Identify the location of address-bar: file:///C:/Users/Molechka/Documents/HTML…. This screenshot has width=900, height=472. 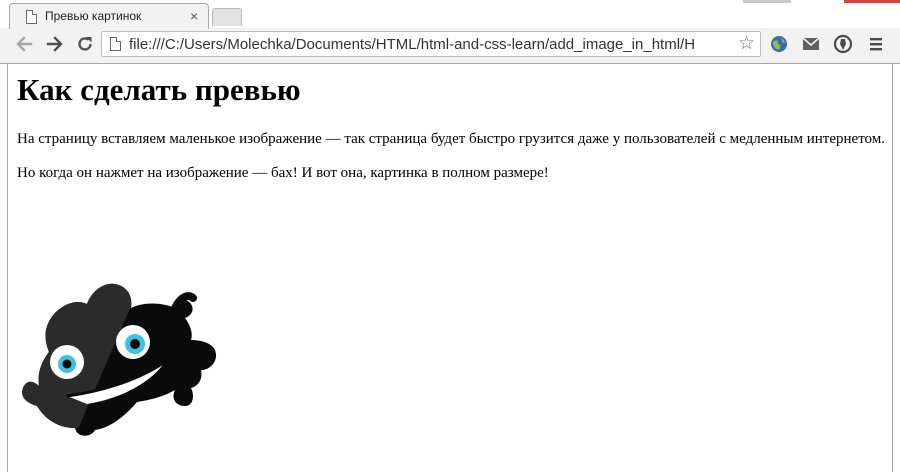
(431, 44).